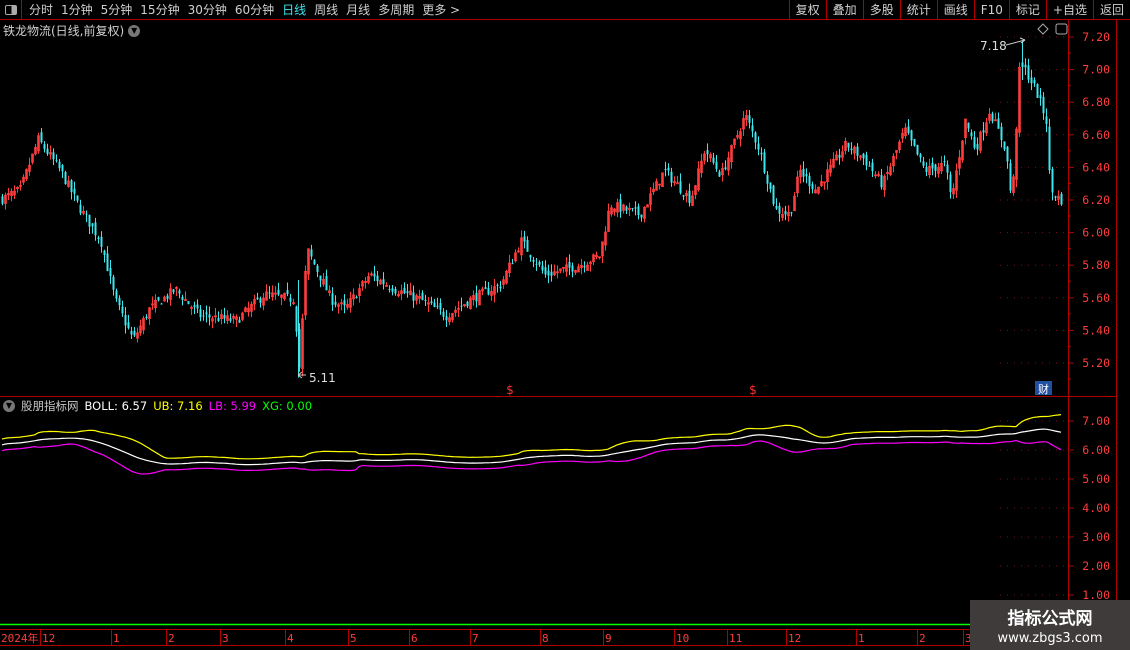 Image resolution: width=1130 pixels, height=650 pixels. Describe the element at coordinates (510, 390) in the screenshot. I see `dividend-marker: $` at that location.